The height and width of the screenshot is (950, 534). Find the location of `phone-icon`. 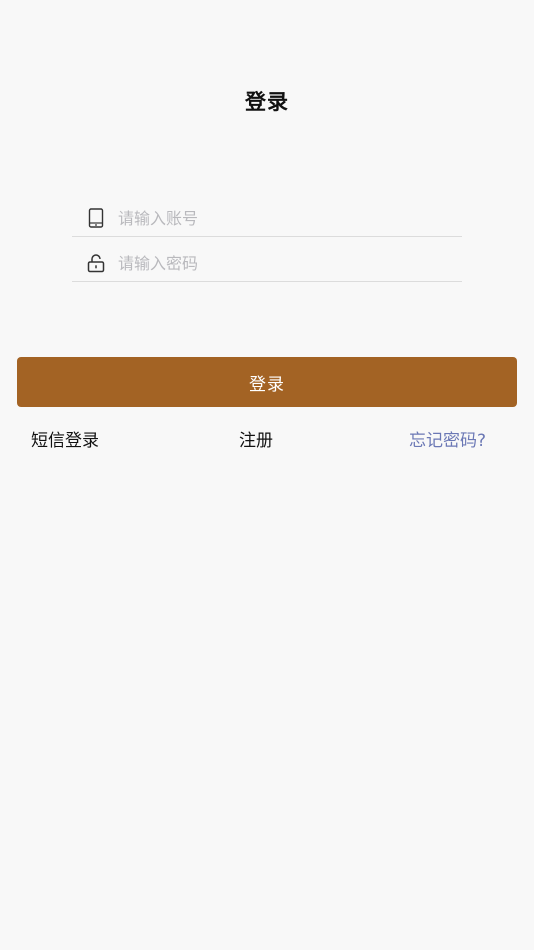

phone-icon is located at coordinates (96, 218).